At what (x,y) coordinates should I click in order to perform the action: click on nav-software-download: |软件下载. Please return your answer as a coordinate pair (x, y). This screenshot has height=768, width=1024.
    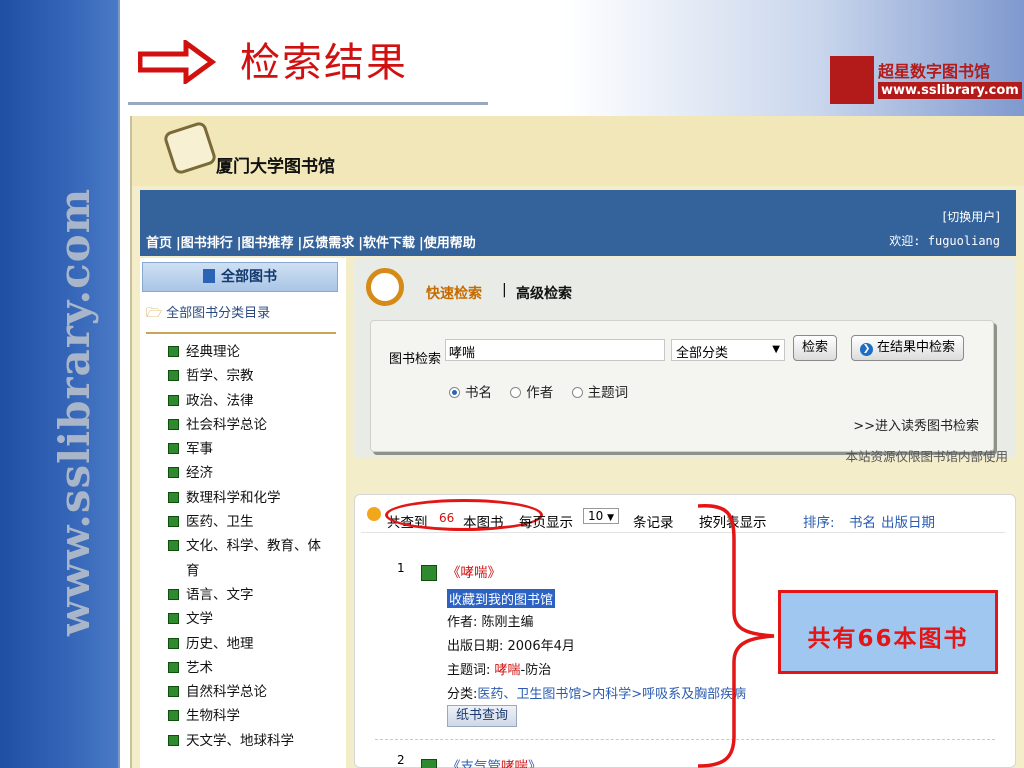
    Looking at the image, I should click on (386, 243).